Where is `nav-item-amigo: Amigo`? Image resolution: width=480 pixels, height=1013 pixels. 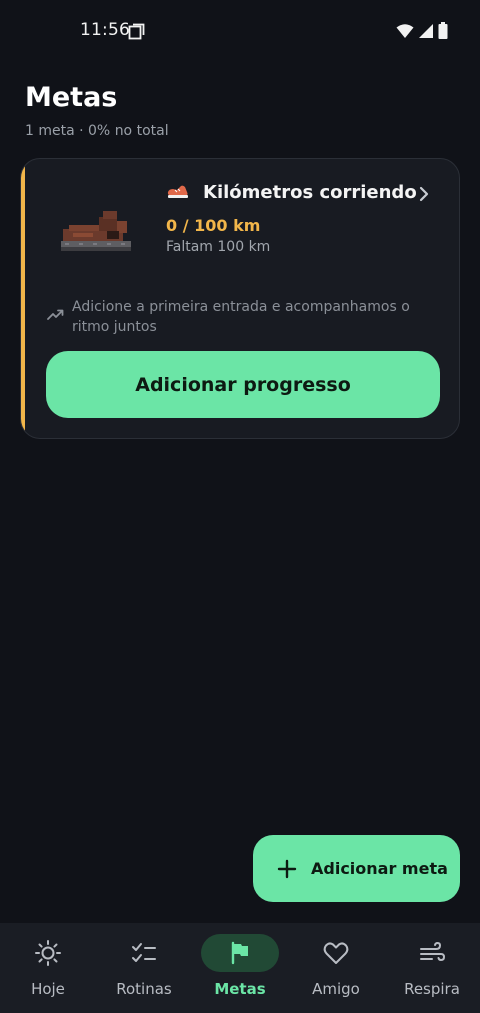 nav-item-amigo: Amigo is located at coordinates (336, 968).